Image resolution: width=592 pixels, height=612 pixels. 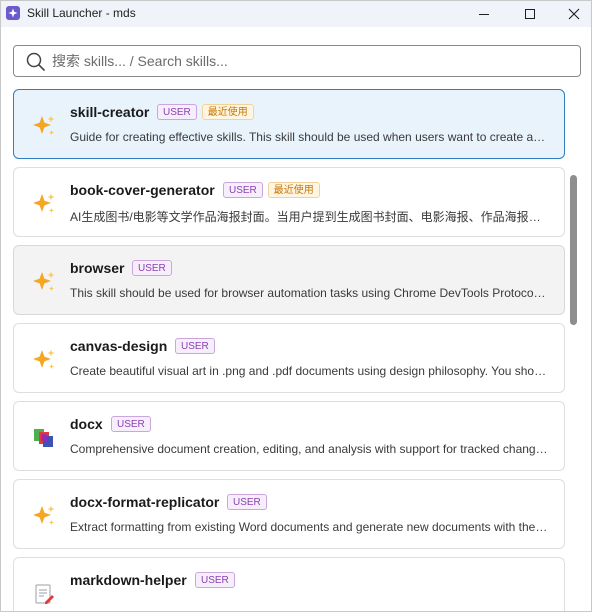 I want to click on skill-name: skill-creator, so click(x=110, y=112).